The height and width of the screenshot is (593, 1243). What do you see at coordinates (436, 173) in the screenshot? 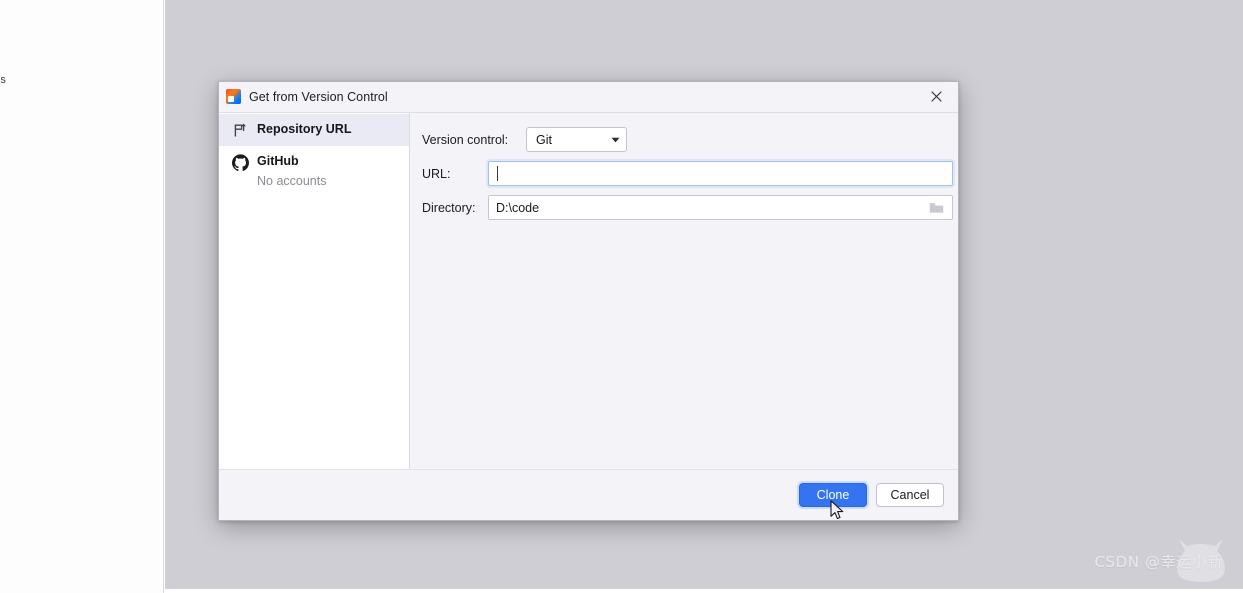
I see `url-label: URL:` at bounding box center [436, 173].